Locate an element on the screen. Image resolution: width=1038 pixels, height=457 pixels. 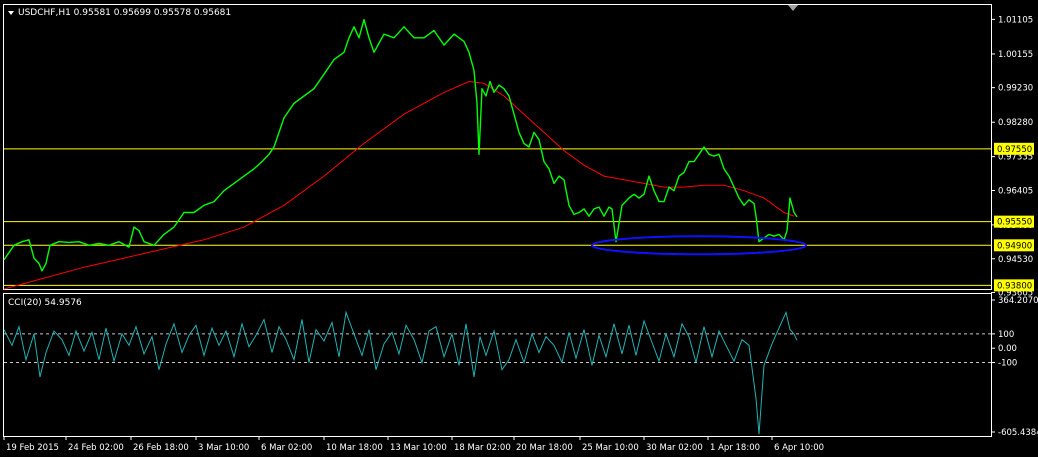
x-tick-label-2: 26 Feb 18:00 is located at coordinates (161, 448).